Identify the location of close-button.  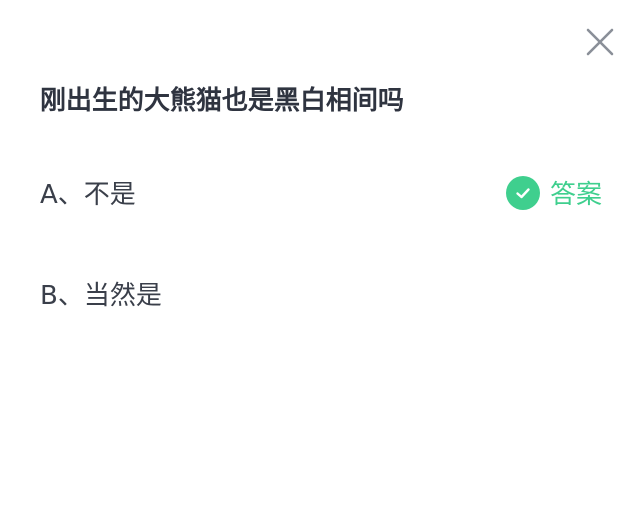
(600, 42).